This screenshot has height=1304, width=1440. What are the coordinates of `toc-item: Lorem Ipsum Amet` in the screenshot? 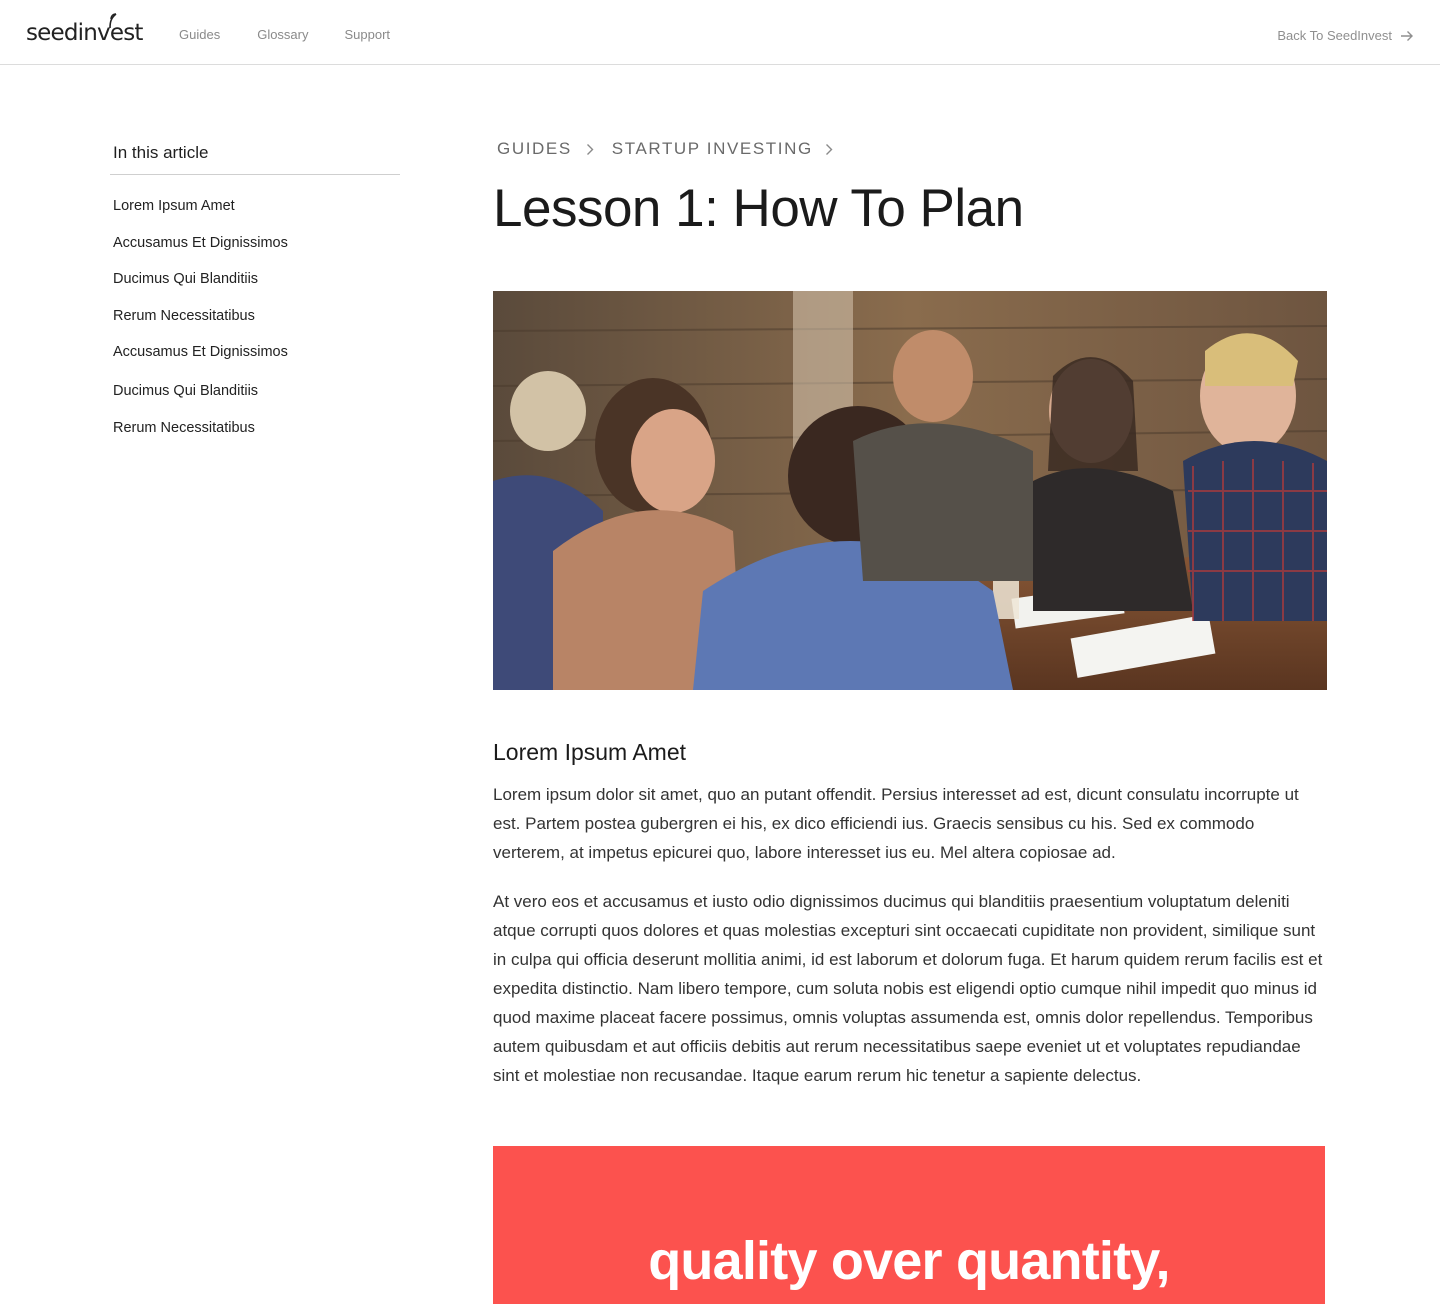 It's located at (256, 213).